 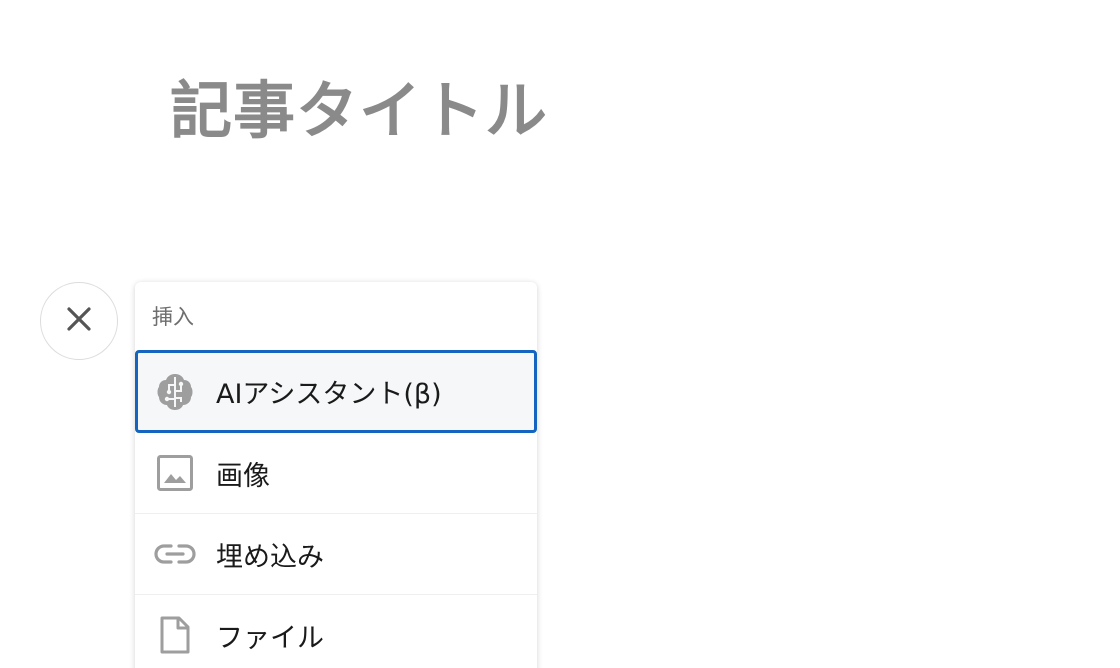 What do you see at coordinates (175, 392) in the screenshot?
I see `brain-icon` at bounding box center [175, 392].